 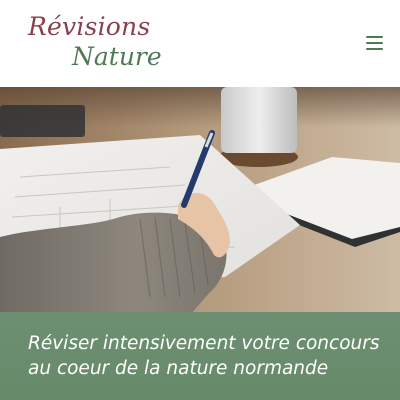 I want to click on menu-bar-middle, so click(x=374, y=43).